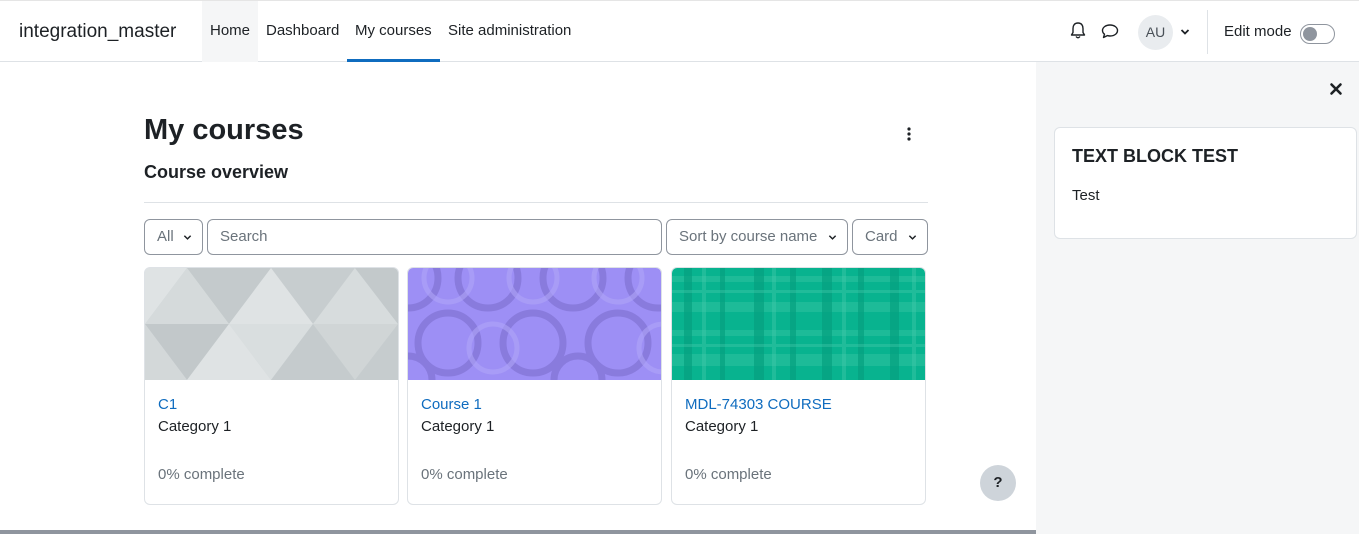 This screenshot has height=534, width=1359. I want to click on section-title: Course overview, so click(216, 172).